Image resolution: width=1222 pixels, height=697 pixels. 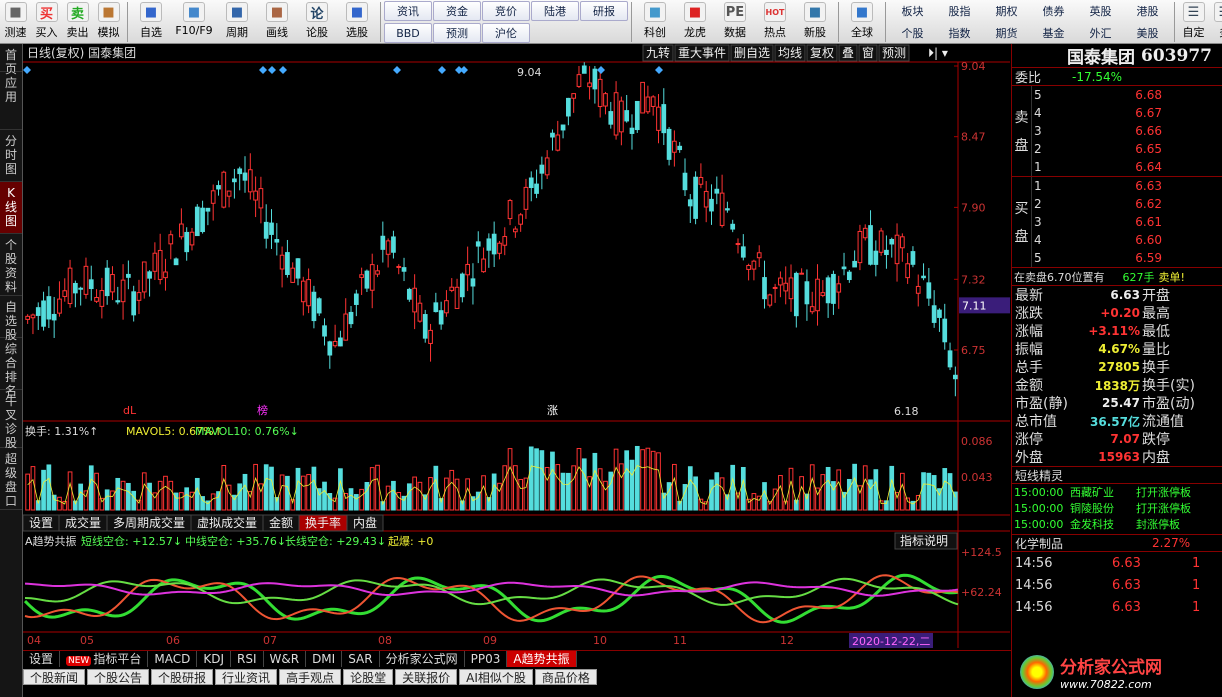 I want to click on indicator-tab: DMI, so click(x=324, y=659).